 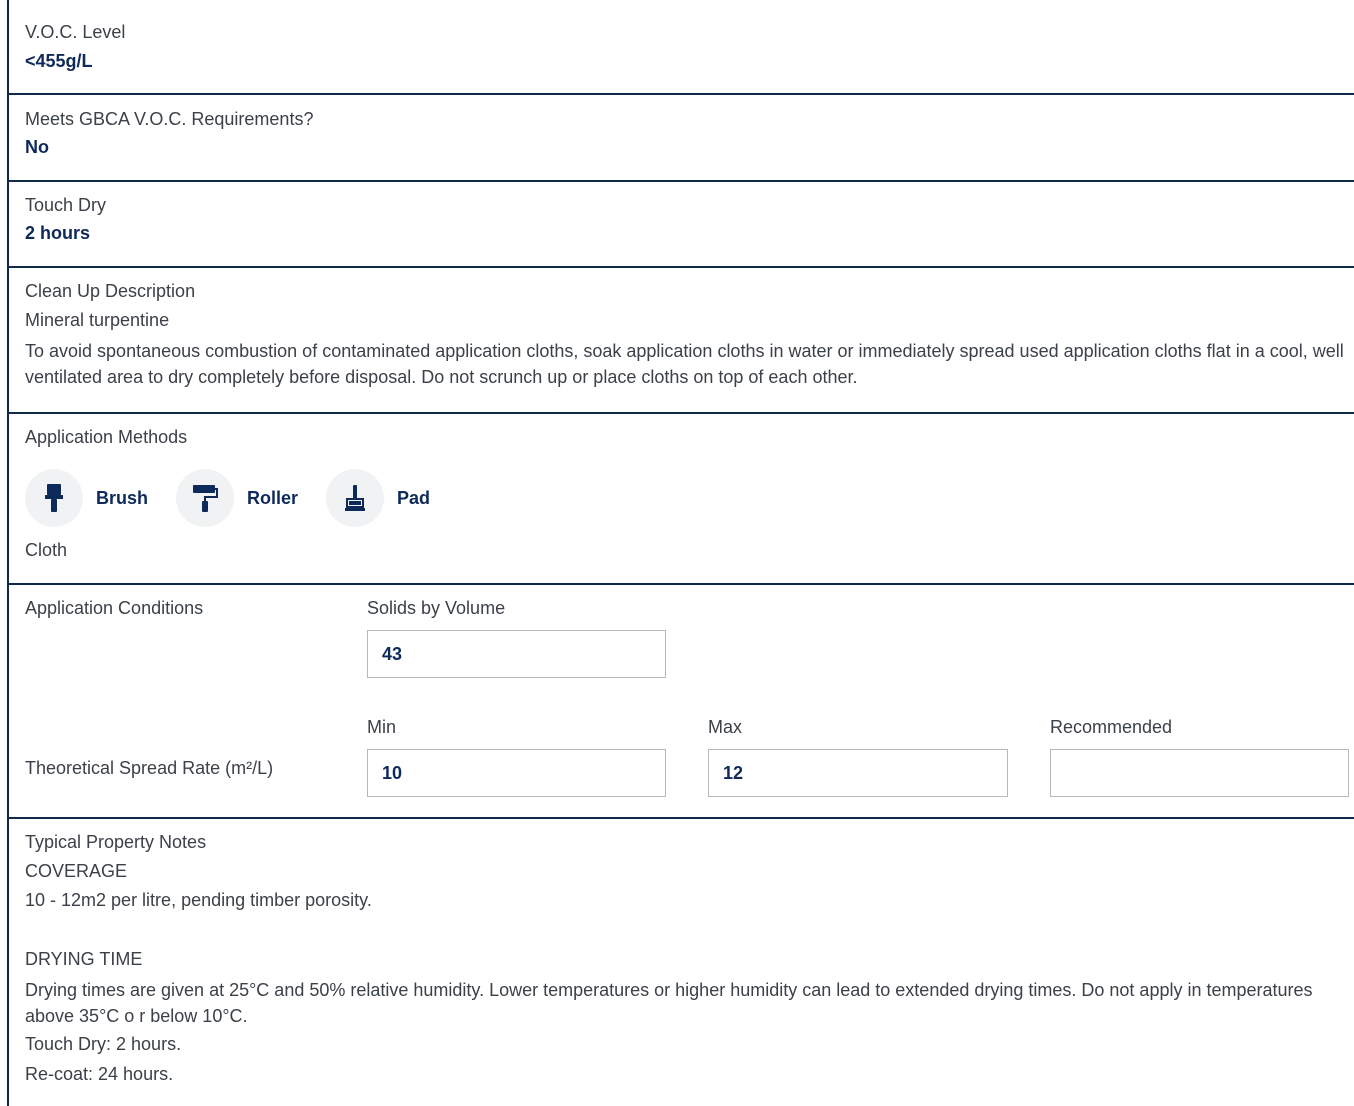 I want to click on spread-recommended-label: Recommended, so click(x=1111, y=727).